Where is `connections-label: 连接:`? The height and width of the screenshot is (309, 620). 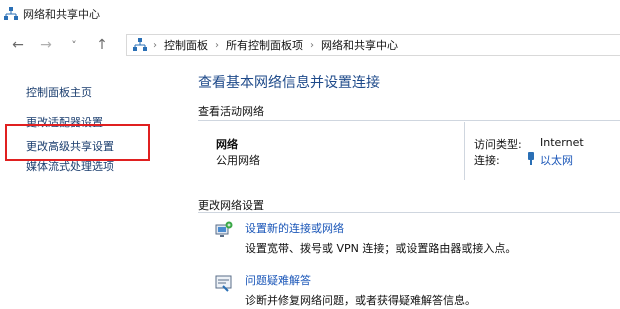 connections-label: 连接: is located at coordinates (487, 160).